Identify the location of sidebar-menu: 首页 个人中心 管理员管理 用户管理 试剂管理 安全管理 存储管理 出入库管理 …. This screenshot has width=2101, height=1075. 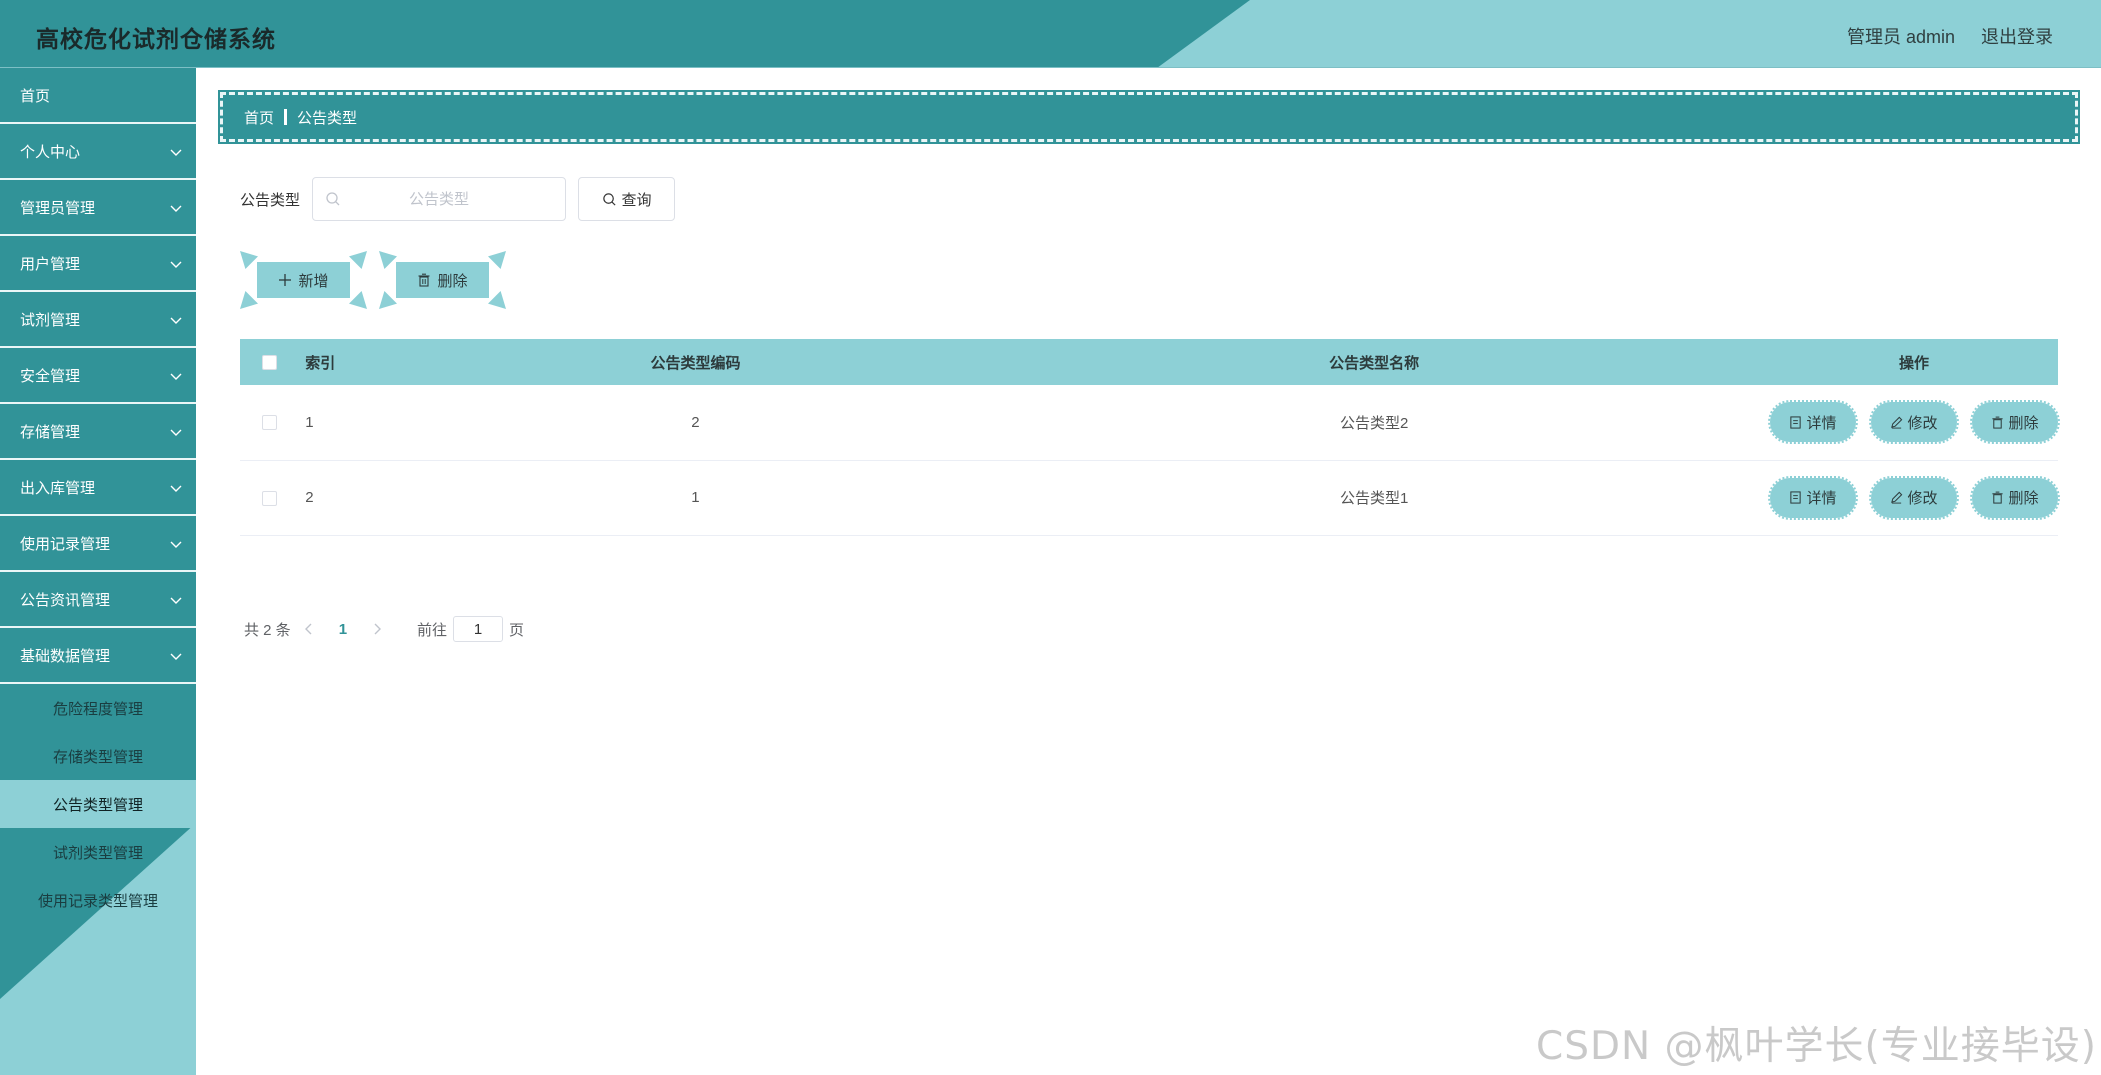
(98, 496).